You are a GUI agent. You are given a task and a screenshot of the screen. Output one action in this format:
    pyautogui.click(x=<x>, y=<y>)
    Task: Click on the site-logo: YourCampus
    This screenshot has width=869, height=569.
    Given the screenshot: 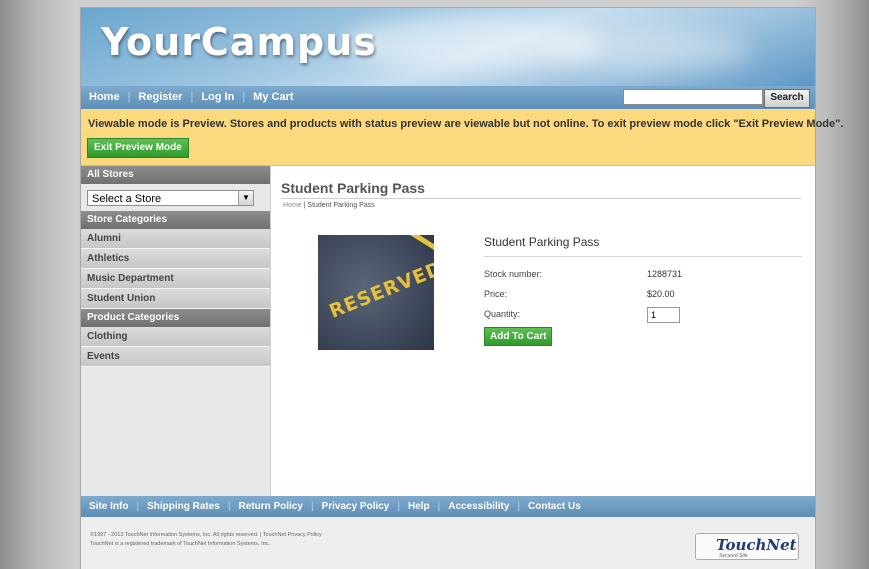 What is the action you would take?
    pyautogui.click(x=239, y=42)
    